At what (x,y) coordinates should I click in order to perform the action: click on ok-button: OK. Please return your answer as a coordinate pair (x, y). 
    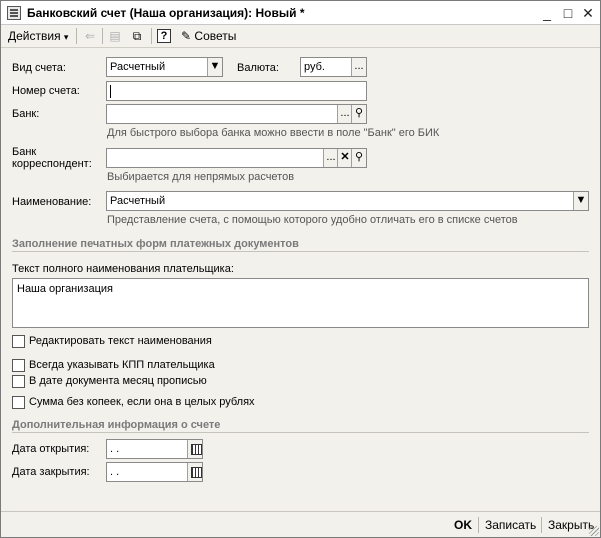
    Looking at the image, I should click on (463, 525).